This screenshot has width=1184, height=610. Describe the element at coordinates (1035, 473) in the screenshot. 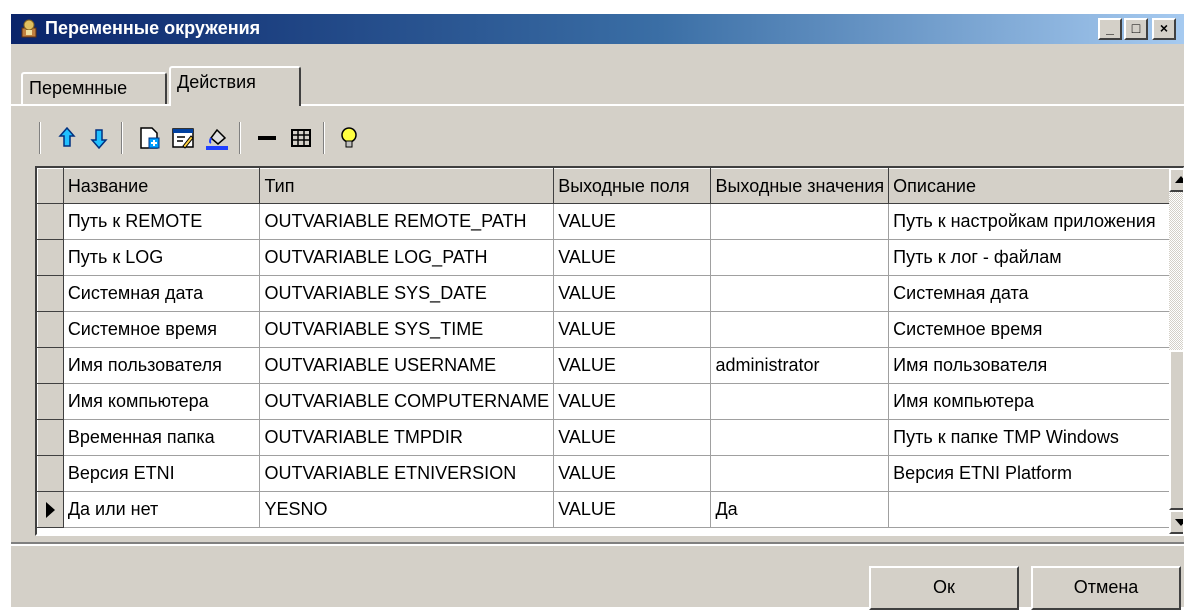

I see `cell-description: Версия ETNI Platform` at that location.